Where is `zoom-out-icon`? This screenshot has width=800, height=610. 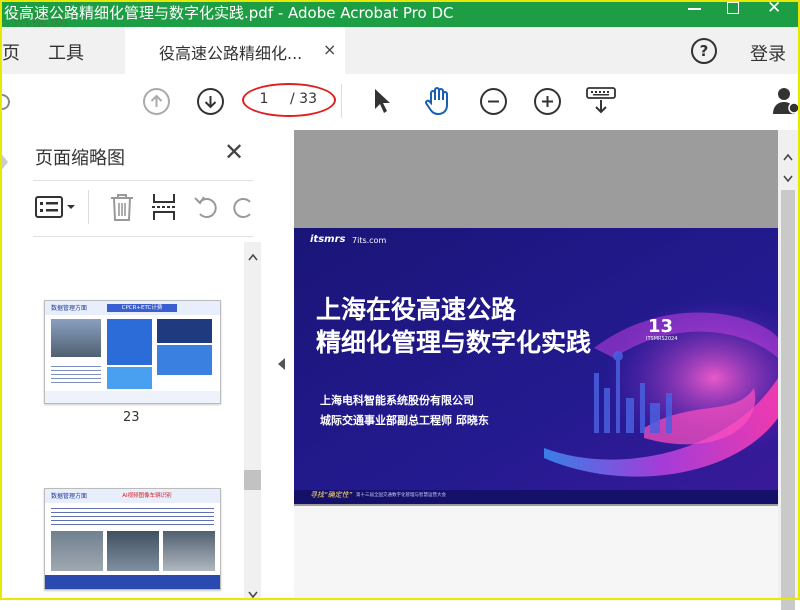 zoom-out-icon is located at coordinates (493, 101).